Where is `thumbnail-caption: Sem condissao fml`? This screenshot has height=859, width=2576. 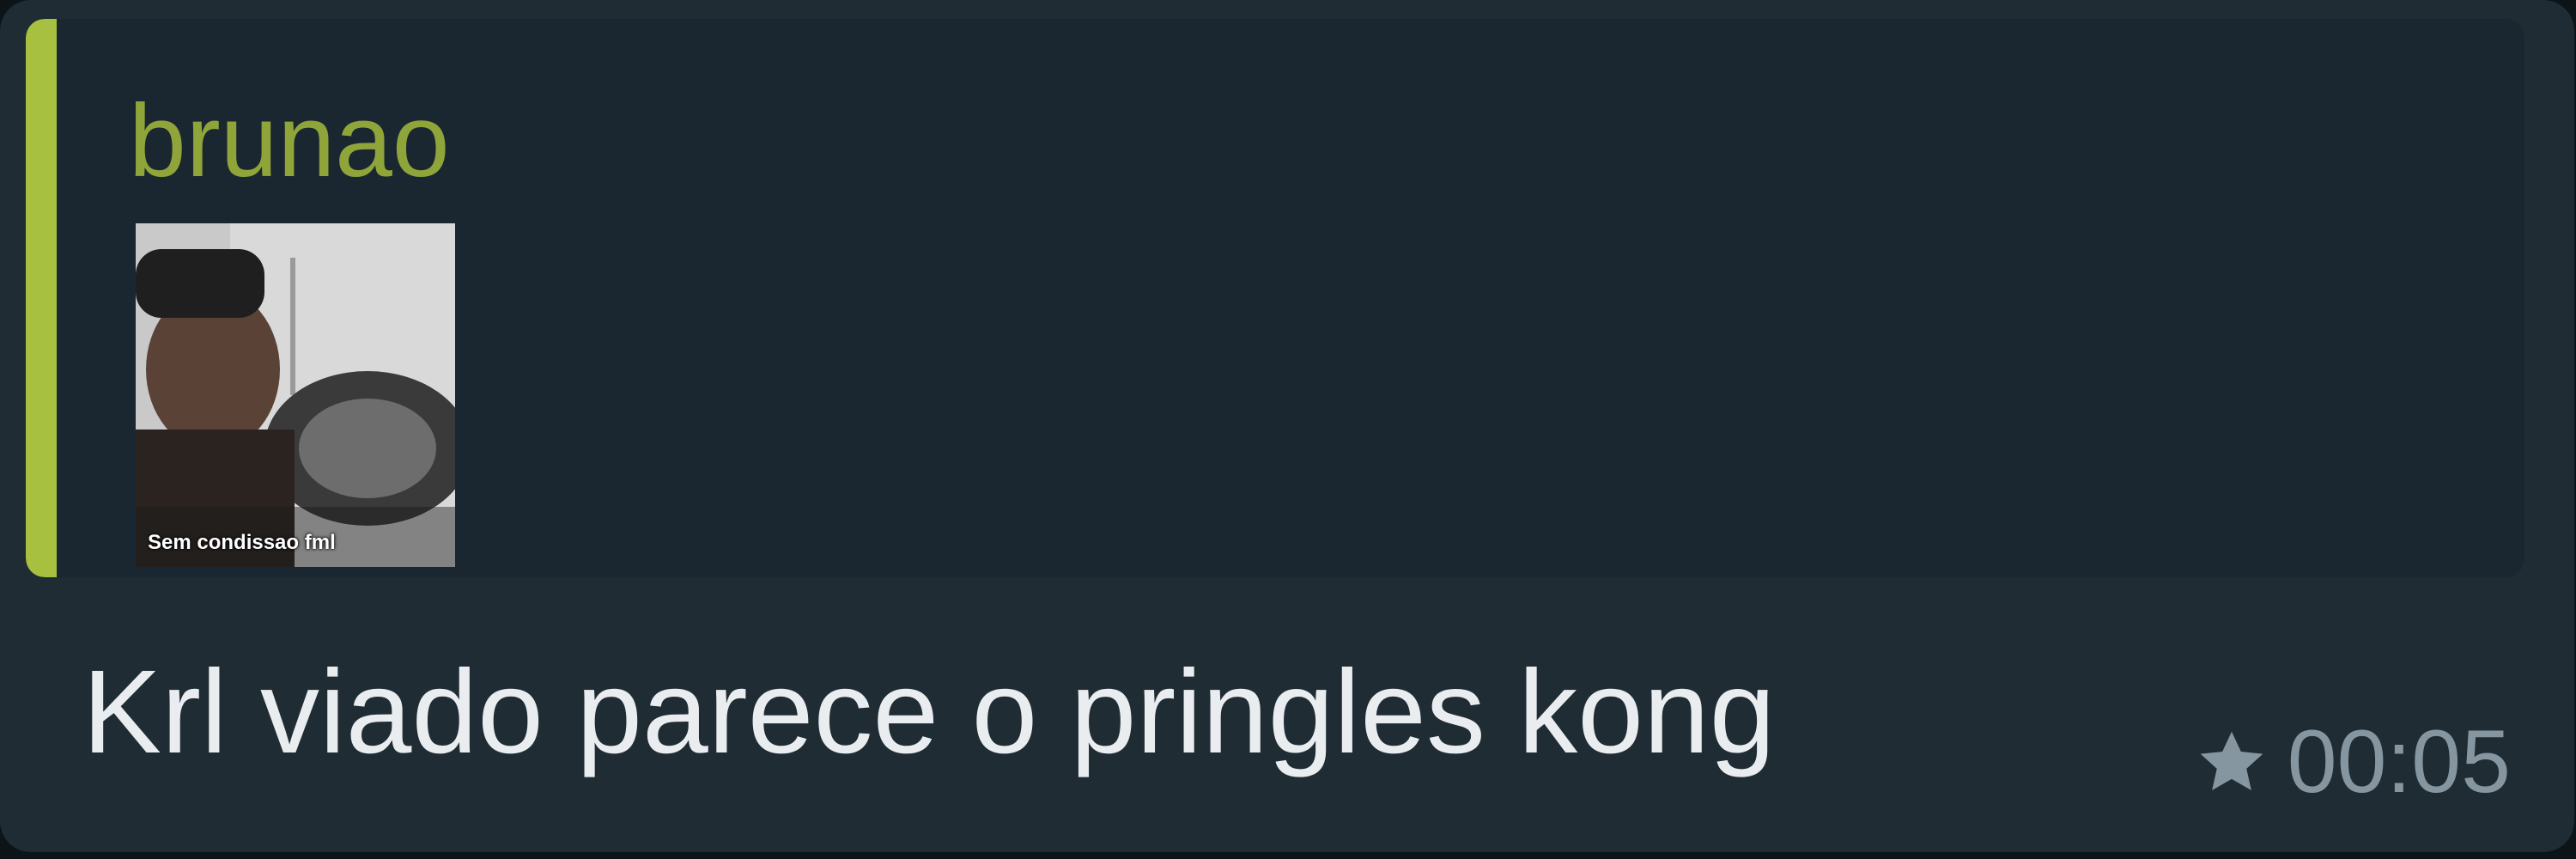 thumbnail-caption: Sem condissao fml is located at coordinates (242, 542).